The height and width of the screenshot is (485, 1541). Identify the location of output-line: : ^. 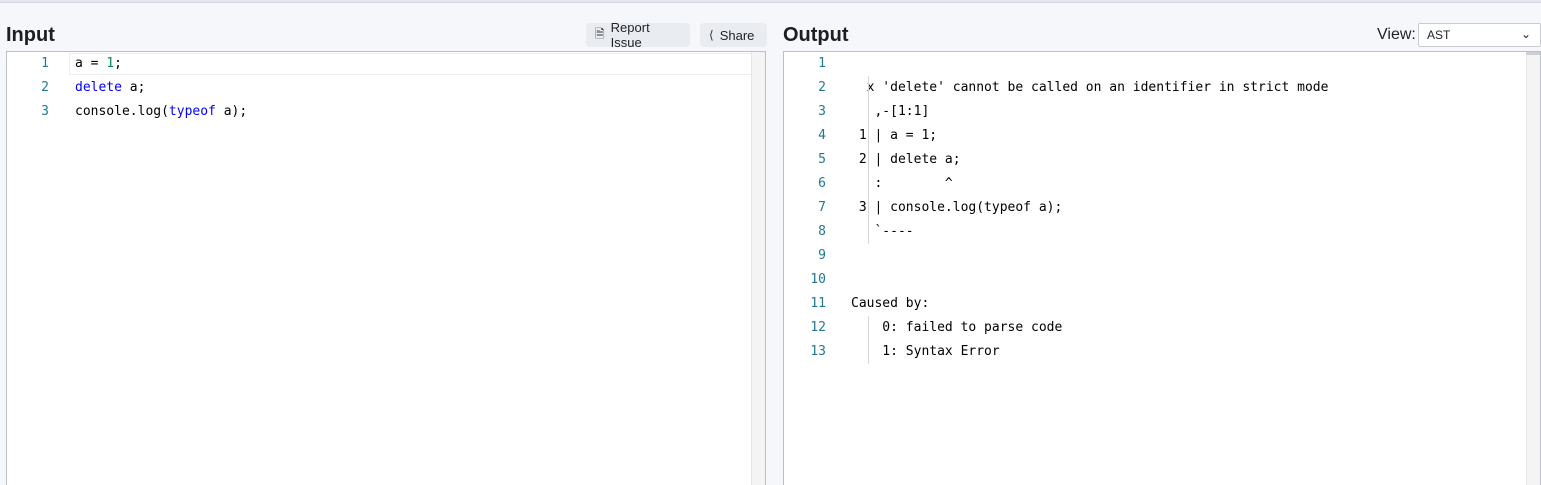
(902, 183).